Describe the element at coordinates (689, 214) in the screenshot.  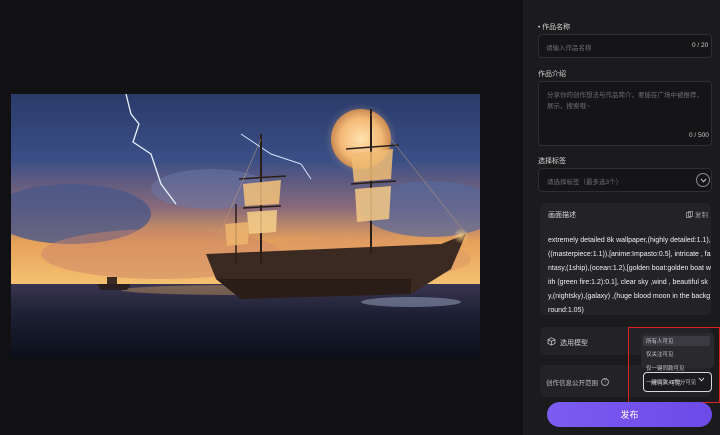
I see `copy-icon` at that location.